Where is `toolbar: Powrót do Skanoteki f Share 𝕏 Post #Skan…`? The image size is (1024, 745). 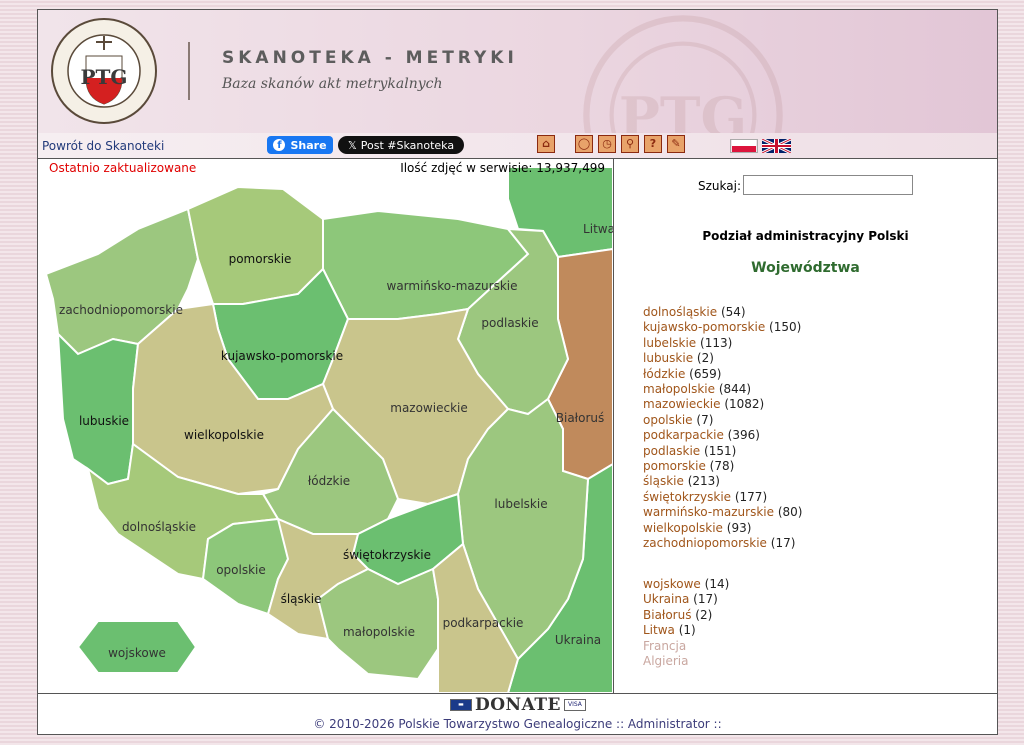
toolbar: Powrót do Skanoteki f Share 𝕏 Post #Skan… is located at coordinates (517, 146).